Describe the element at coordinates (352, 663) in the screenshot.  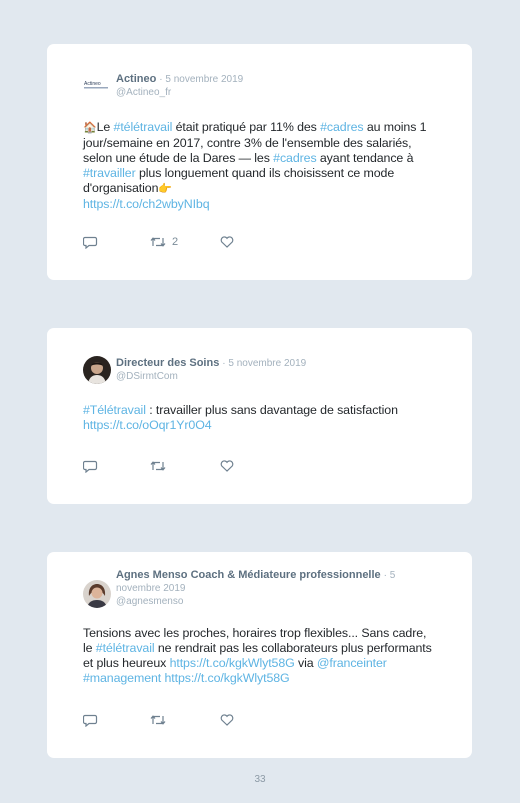
I see `hashtag-link: @franceinter` at that location.